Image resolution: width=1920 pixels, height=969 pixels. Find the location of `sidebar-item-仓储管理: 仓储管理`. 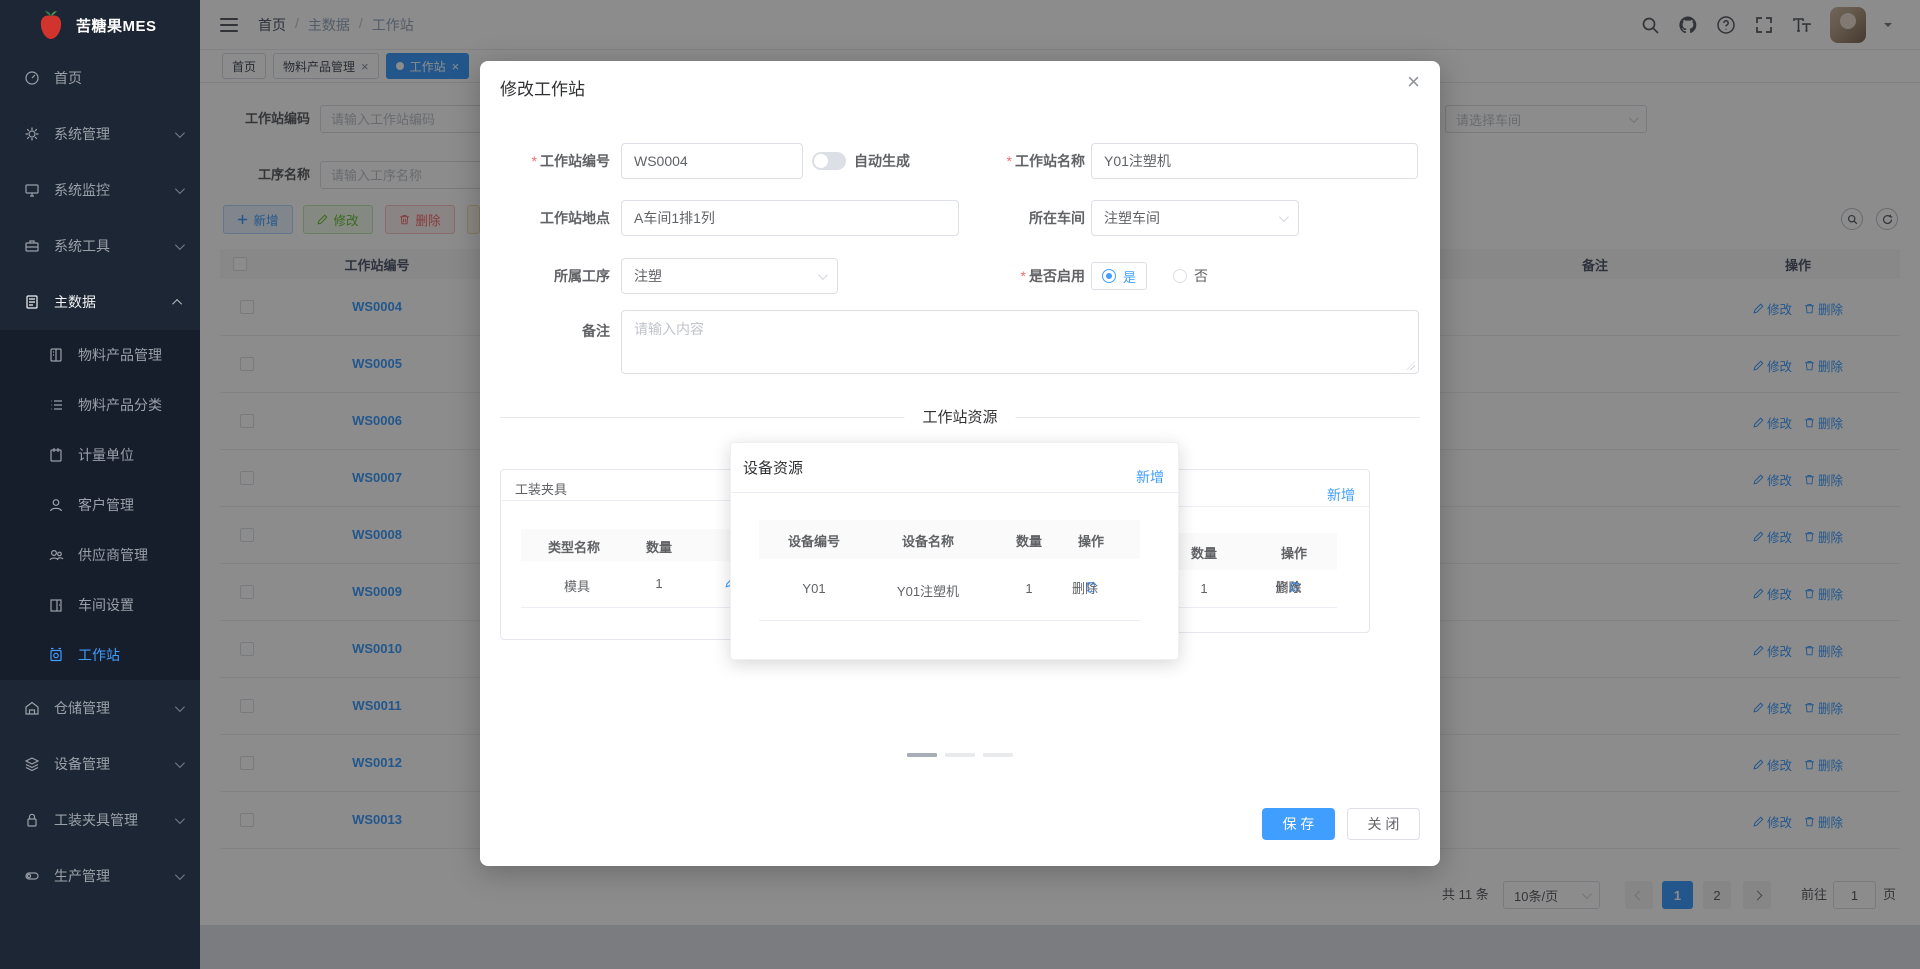

sidebar-item-仓储管理: 仓储管理 is located at coordinates (100, 708).